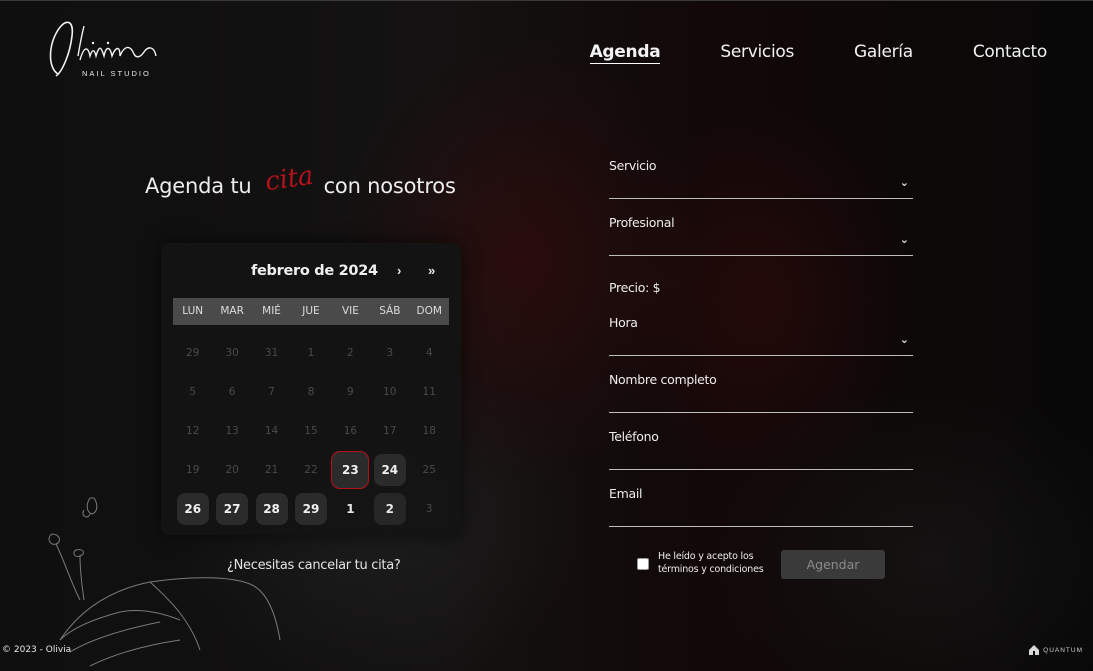  I want to click on professional-label: Profesional, so click(642, 222).